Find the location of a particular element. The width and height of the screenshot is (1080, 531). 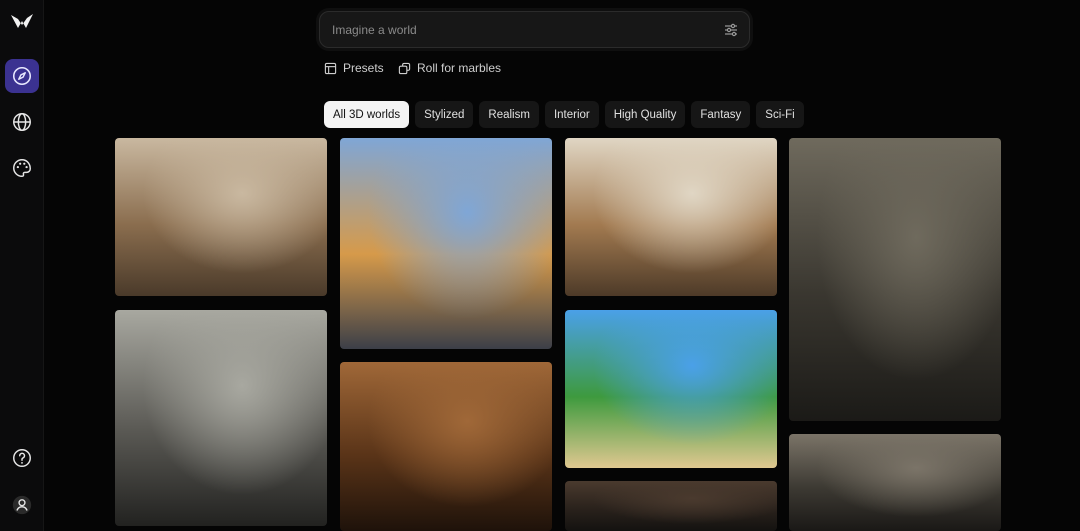

presets-label: Presets is located at coordinates (363, 68).